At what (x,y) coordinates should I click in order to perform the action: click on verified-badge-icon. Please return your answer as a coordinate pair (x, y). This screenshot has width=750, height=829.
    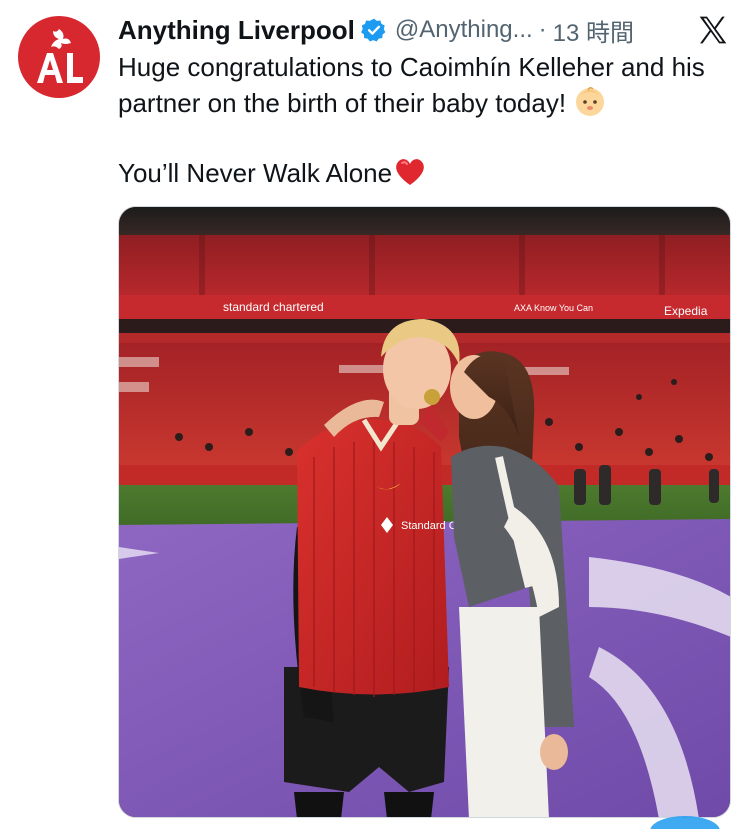
    Looking at the image, I should click on (373, 30).